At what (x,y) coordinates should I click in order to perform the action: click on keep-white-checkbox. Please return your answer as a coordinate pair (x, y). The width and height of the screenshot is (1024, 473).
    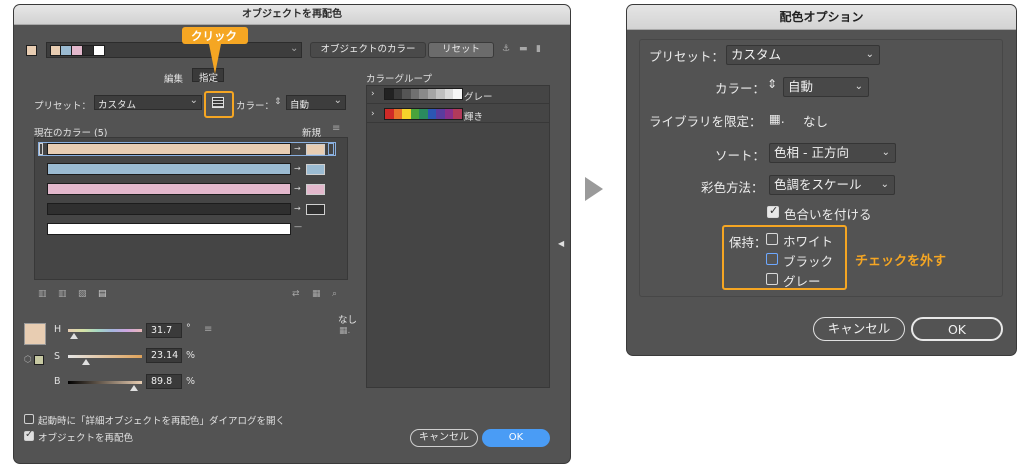
    Looking at the image, I should click on (772, 239).